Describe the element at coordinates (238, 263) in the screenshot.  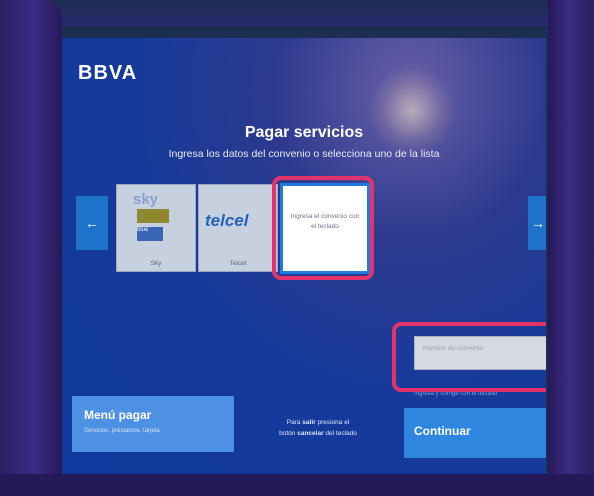
I see `service-card-label: Telcel` at that location.